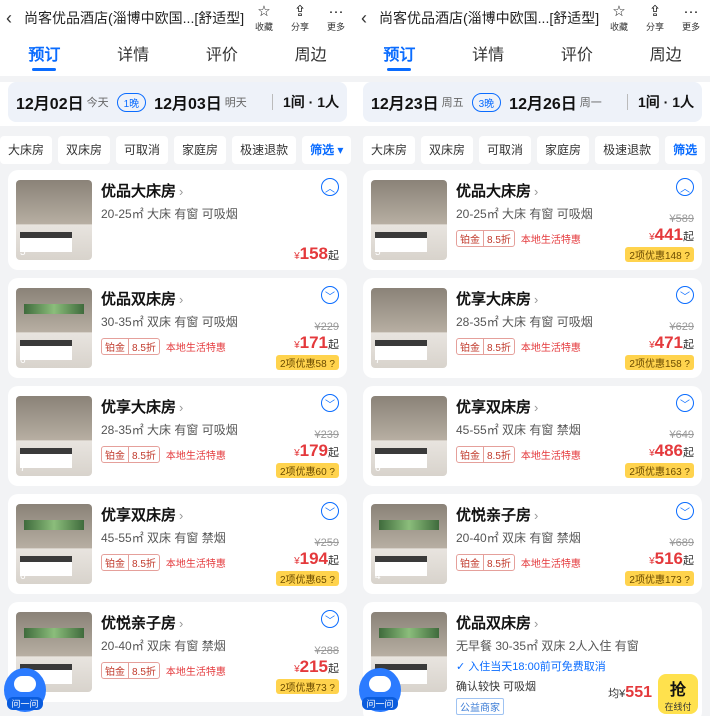  What do you see at coordinates (307, 362) in the screenshot?
I see `promo-badge: 2项优惠58 ?` at bounding box center [307, 362].